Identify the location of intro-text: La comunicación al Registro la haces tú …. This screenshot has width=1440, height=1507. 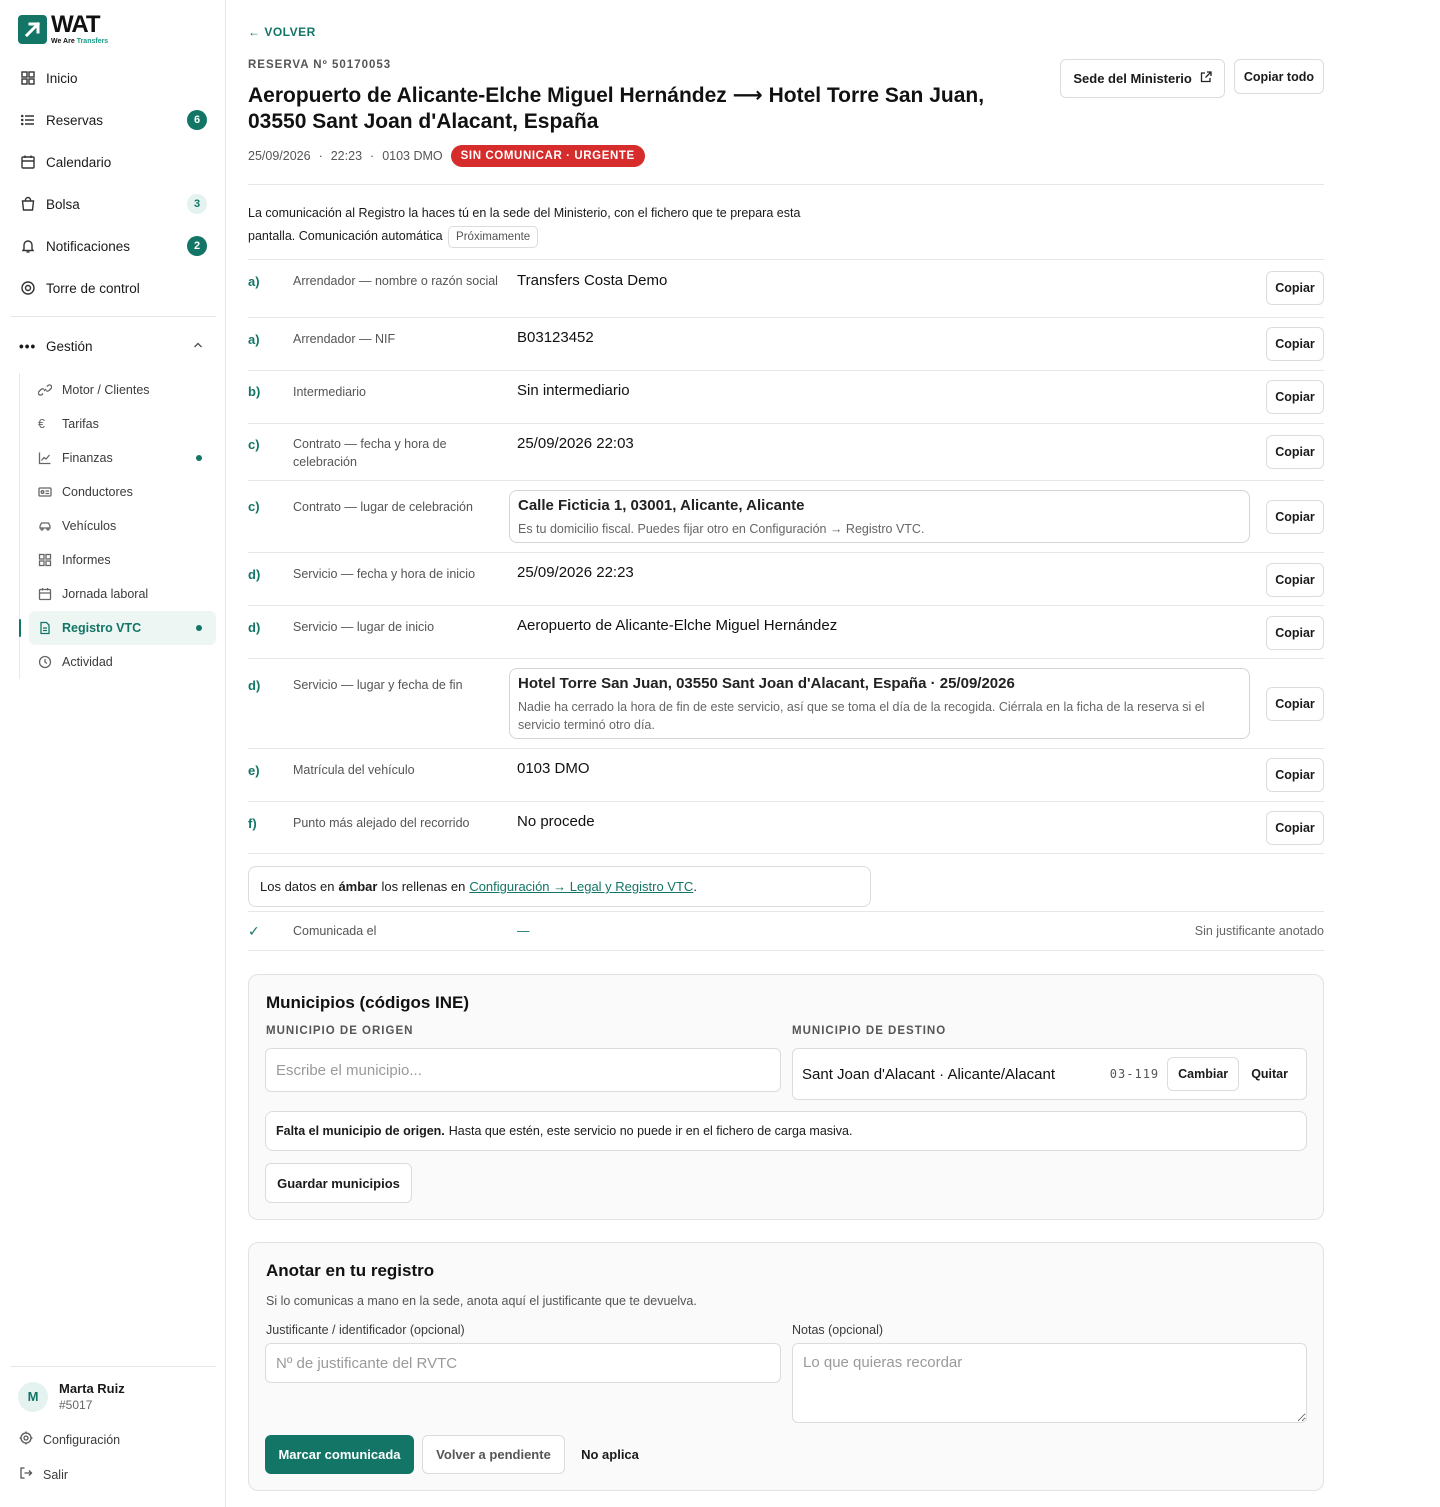
(548, 225).